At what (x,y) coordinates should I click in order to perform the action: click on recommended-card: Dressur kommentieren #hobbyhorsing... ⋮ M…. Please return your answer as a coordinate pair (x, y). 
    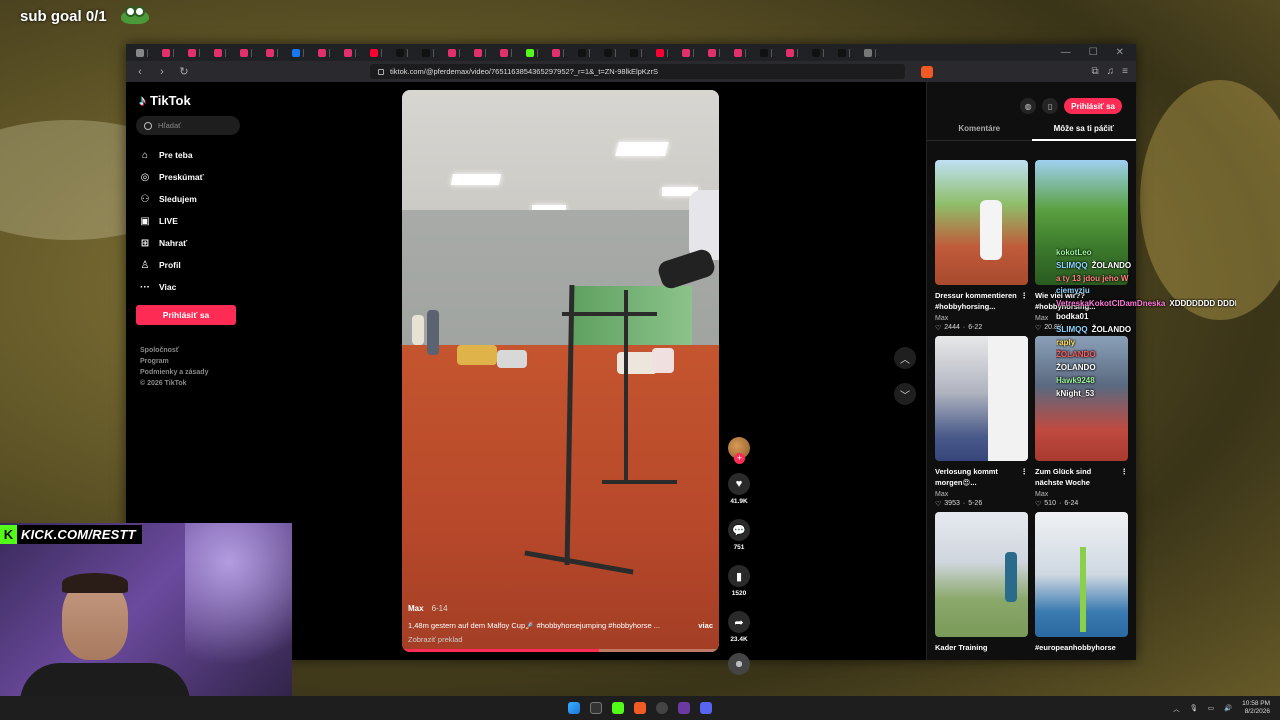
    Looking at the image, I should click on (981, 246).